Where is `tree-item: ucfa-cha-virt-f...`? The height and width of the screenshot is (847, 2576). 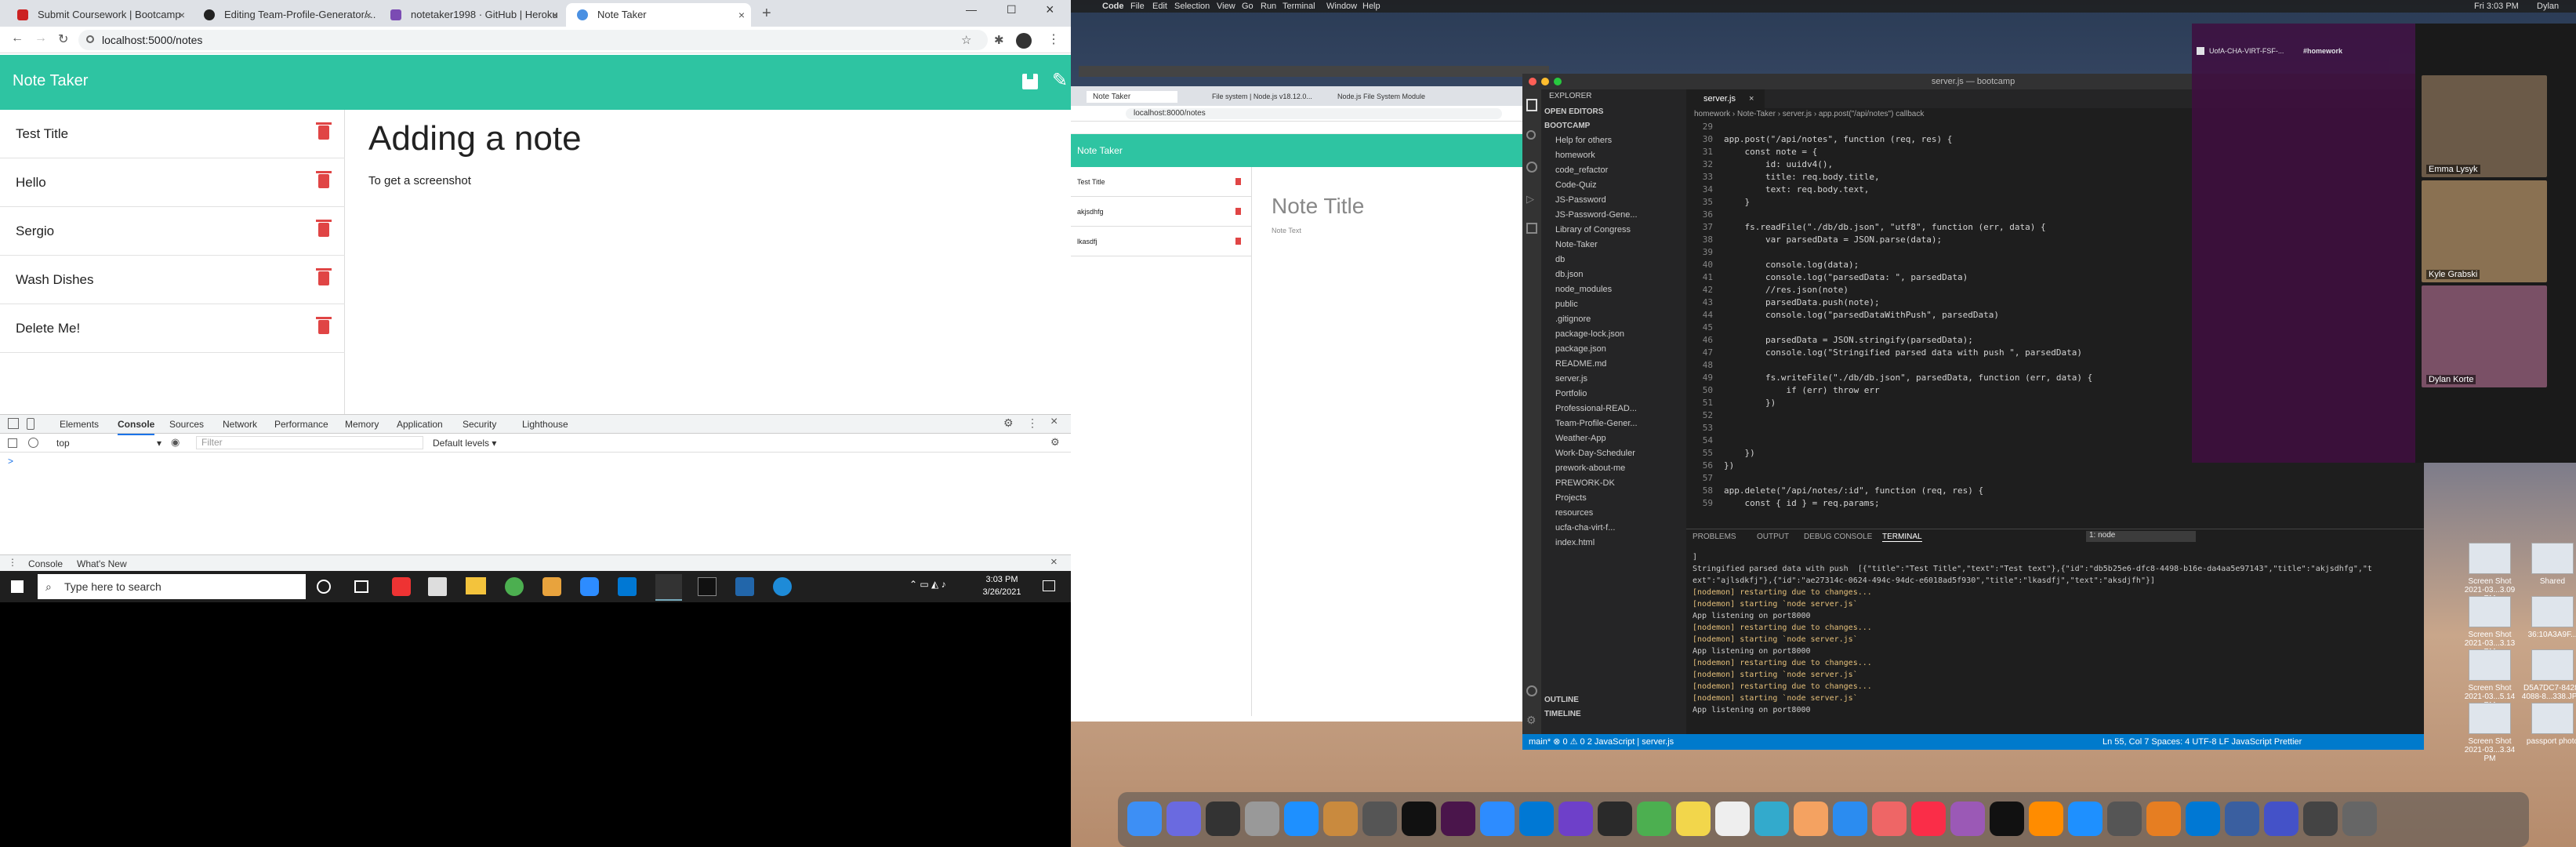 tree-item: ucfa-cha-virt-f... is located at coordinates (1614, 528).